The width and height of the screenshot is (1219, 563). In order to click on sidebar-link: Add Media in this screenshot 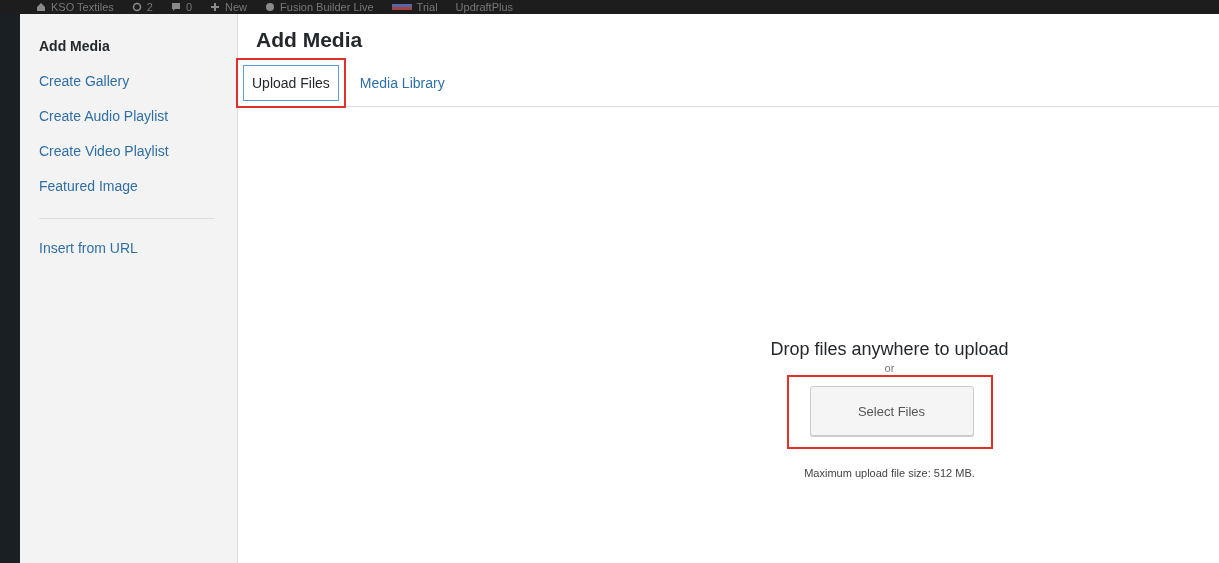, I will do `click(74, 46)`.